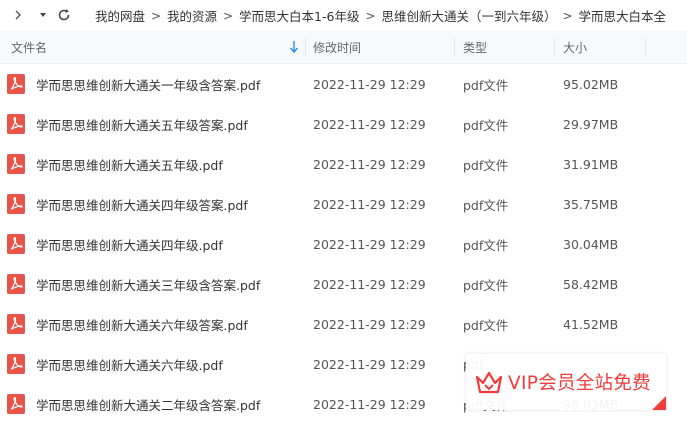 This screenshot has height=425, width=687. What do you see at coordinates (142, 204) in the screenshot?
I see `file-name: 学而思思维创新大通关四年级答案.pdf` at bounding box center [142, 204].